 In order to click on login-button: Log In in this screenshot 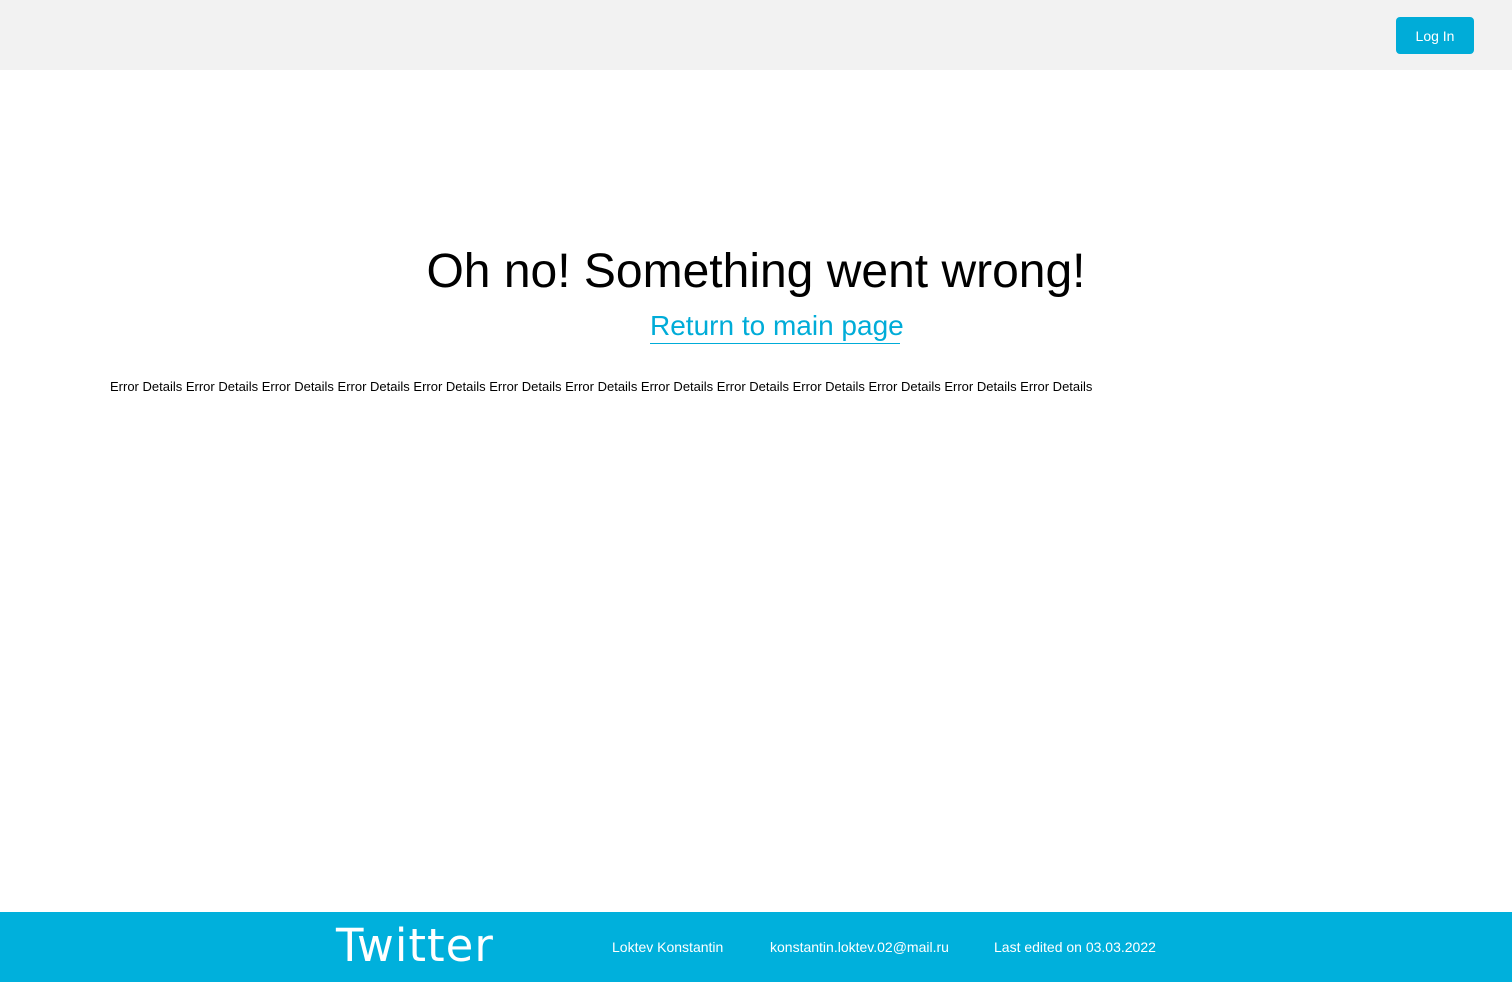, I will do `click(1435, 35)`.